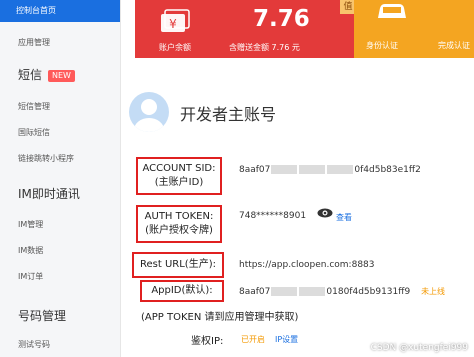 This screenshot has height=357, width=474. What do you see at coordinates (228, 114) in the screenshot?
I see `developer-title: 开发者主账号` at bounding box center [228, 114].